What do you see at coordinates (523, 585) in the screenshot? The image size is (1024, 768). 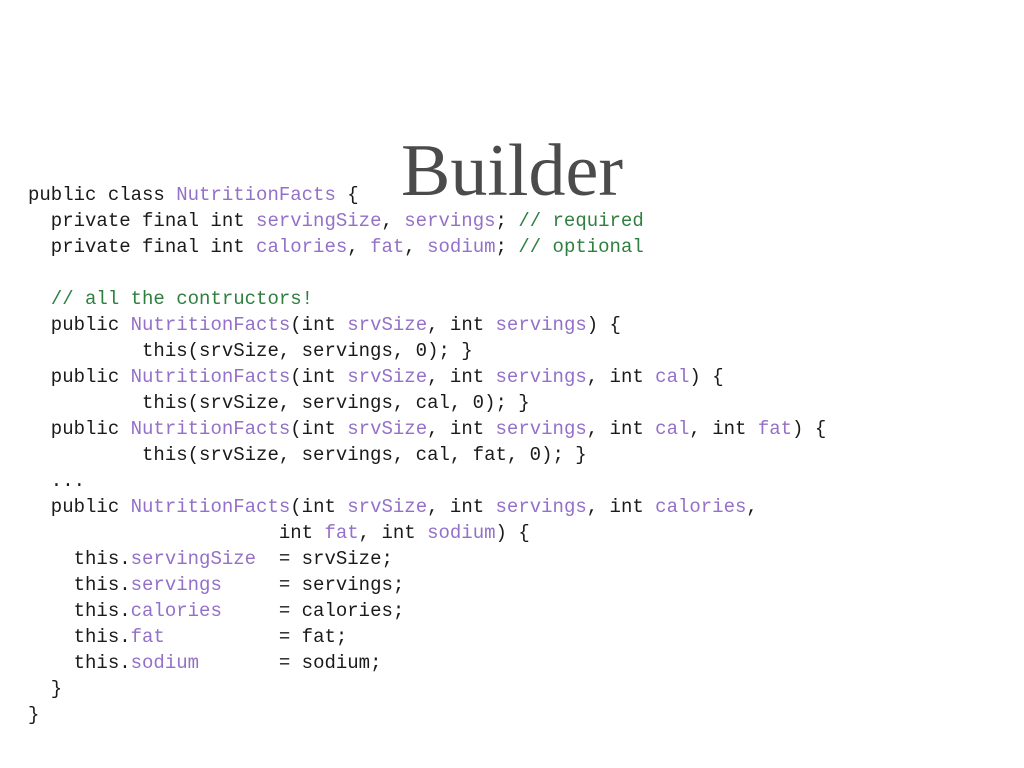 I see `code-line: this.servings = servings;` at bounding box center [523, 585].